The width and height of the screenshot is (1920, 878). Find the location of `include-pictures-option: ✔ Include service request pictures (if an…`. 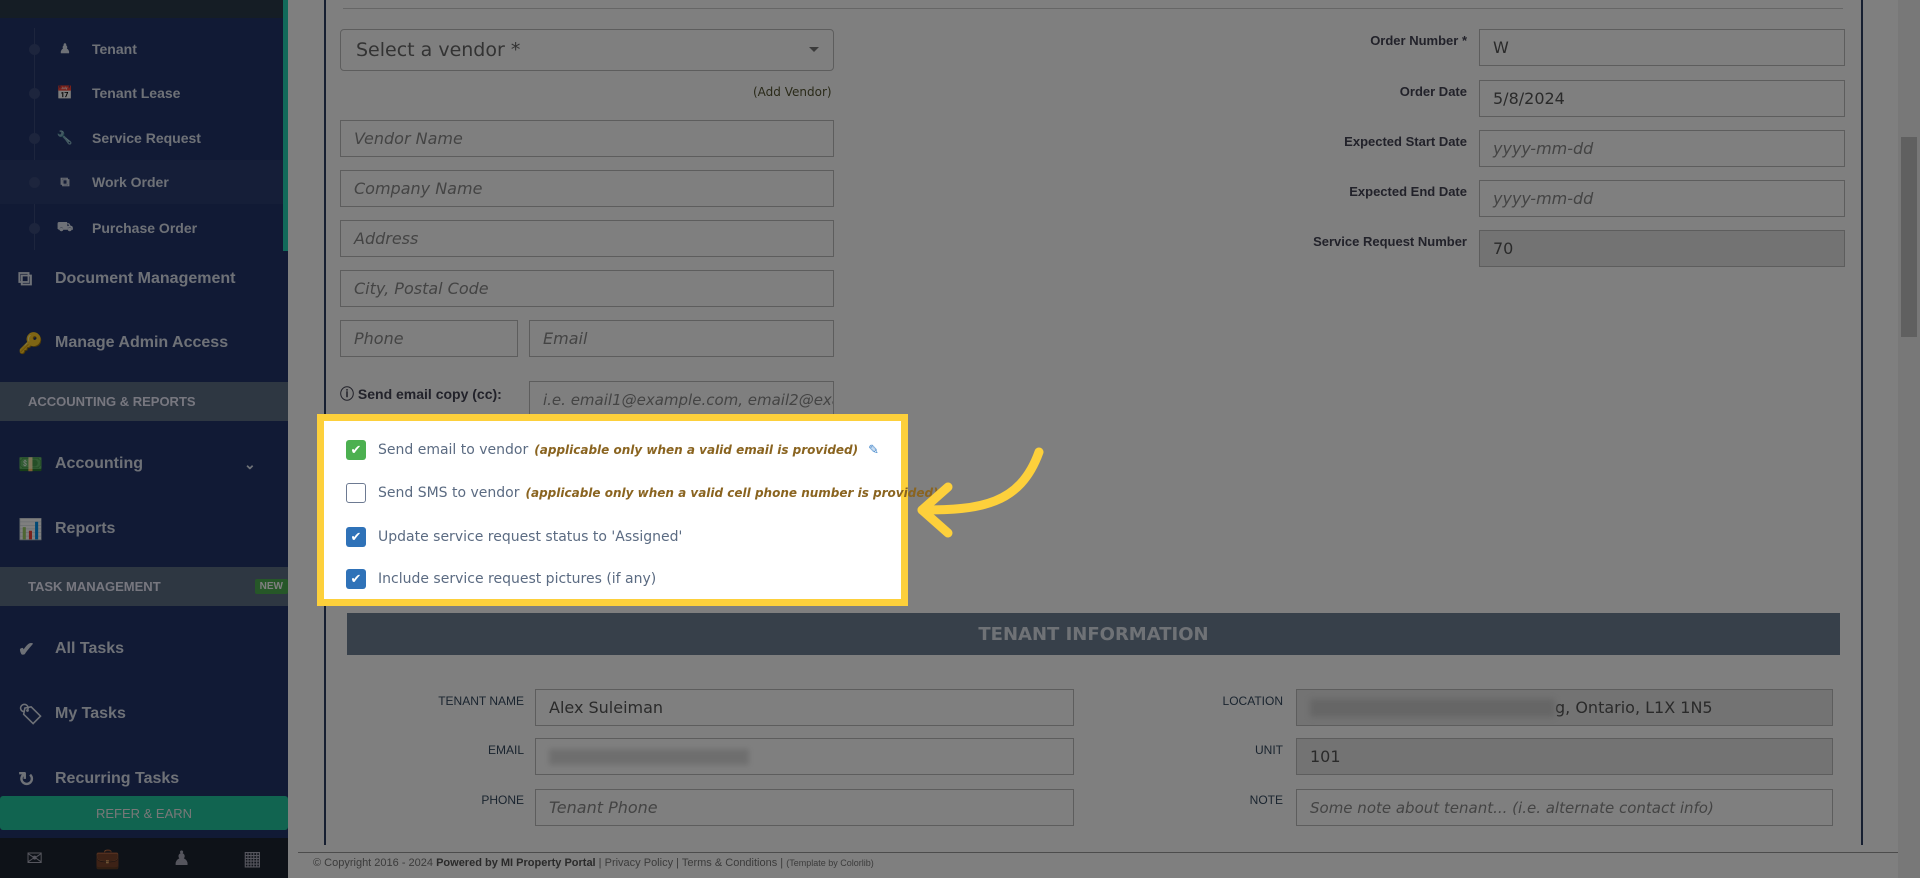

include-pictures-option: ✔ Include service request pictures (if an… is located at coordinates (501, 579).